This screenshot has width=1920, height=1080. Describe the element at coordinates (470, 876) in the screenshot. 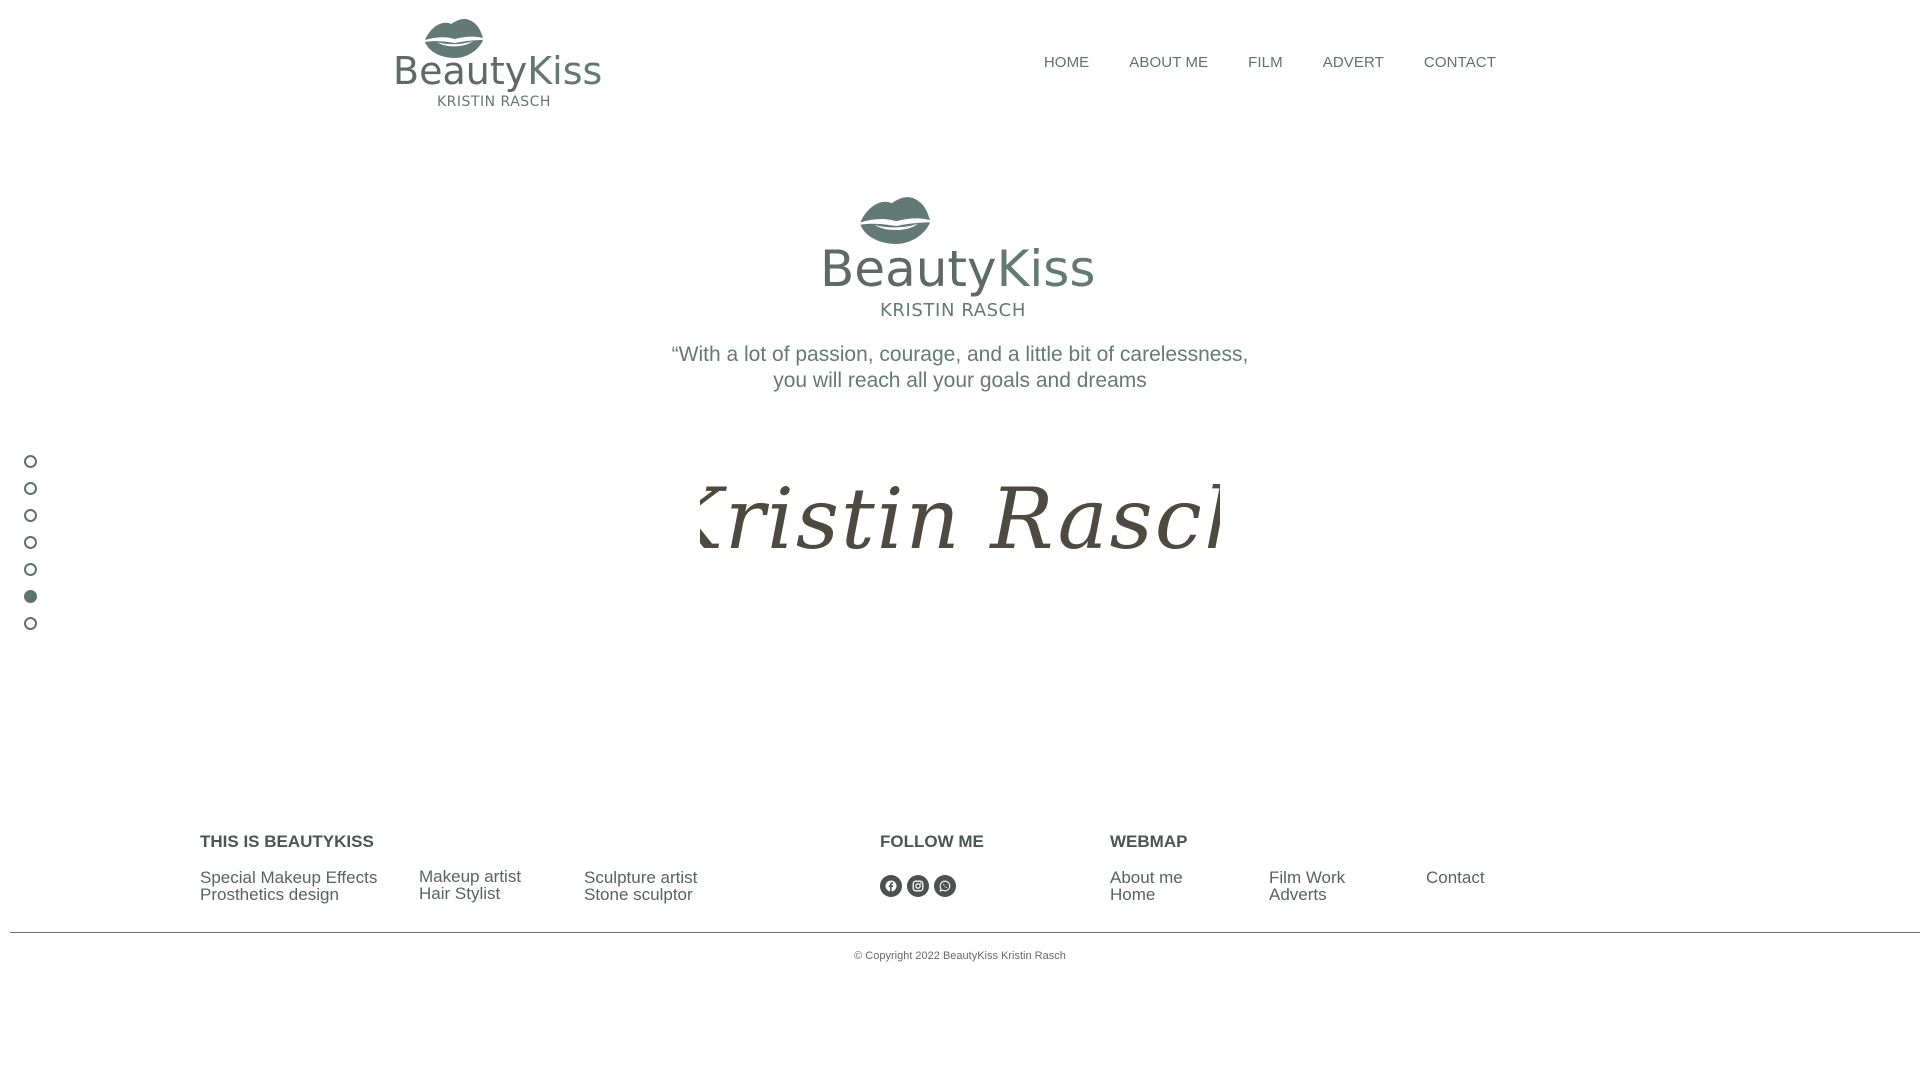

I see `footer-service: Makeup artist` at that location.